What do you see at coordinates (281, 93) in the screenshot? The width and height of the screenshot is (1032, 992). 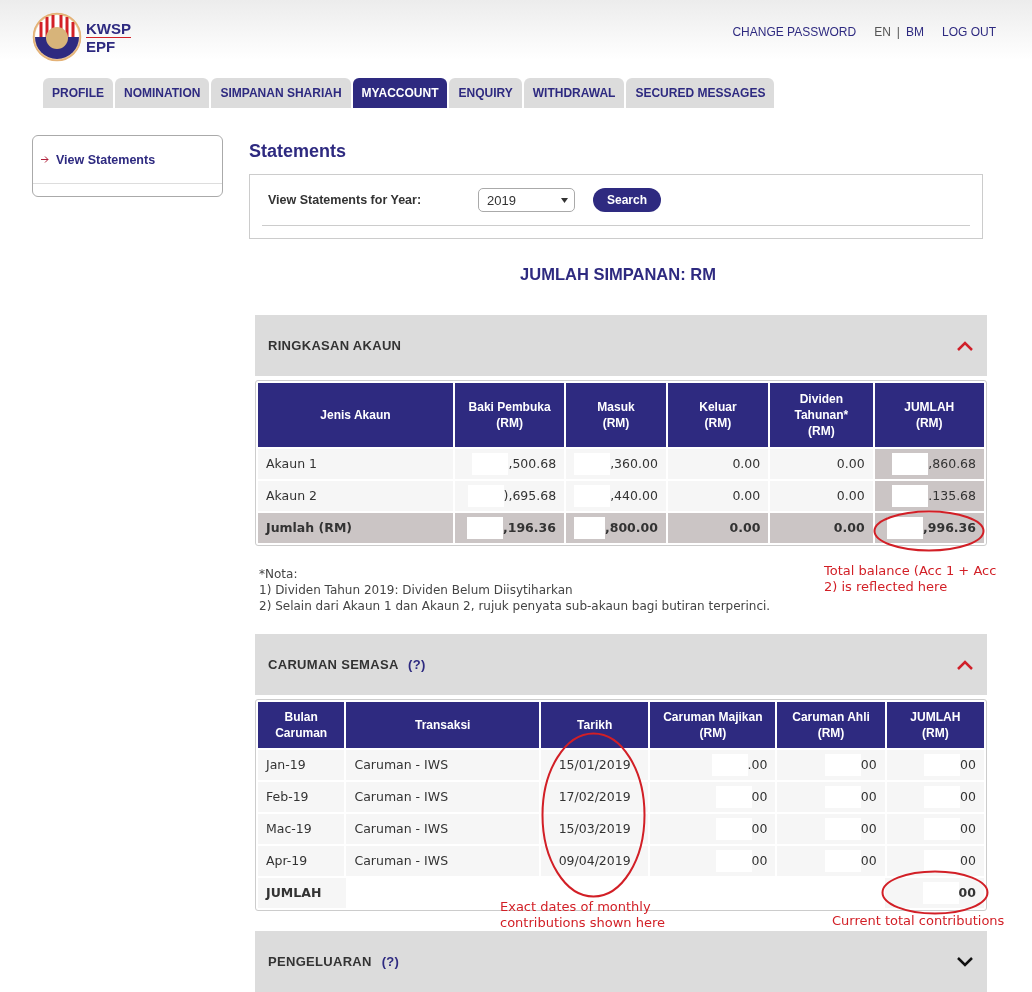 I see `nav-tab: SIMPANAN SHARIAH` at bounding box center [281, 93].